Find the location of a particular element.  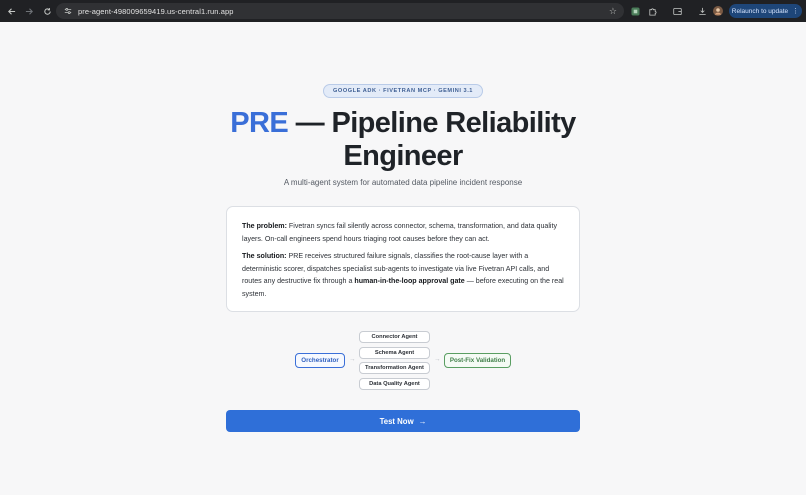

problem-label: The problem: is located at coordinates (264, 226).